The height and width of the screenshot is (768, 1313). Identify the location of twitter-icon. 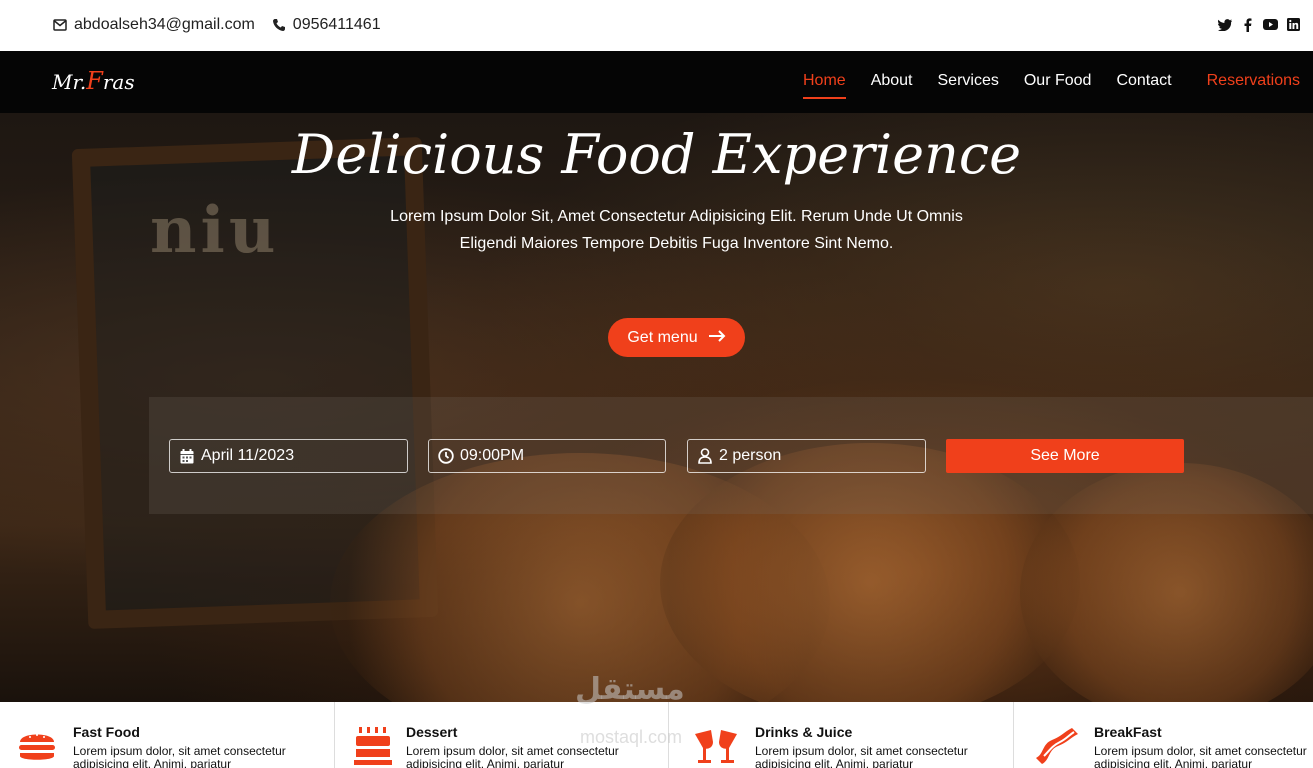
(1224, 24).